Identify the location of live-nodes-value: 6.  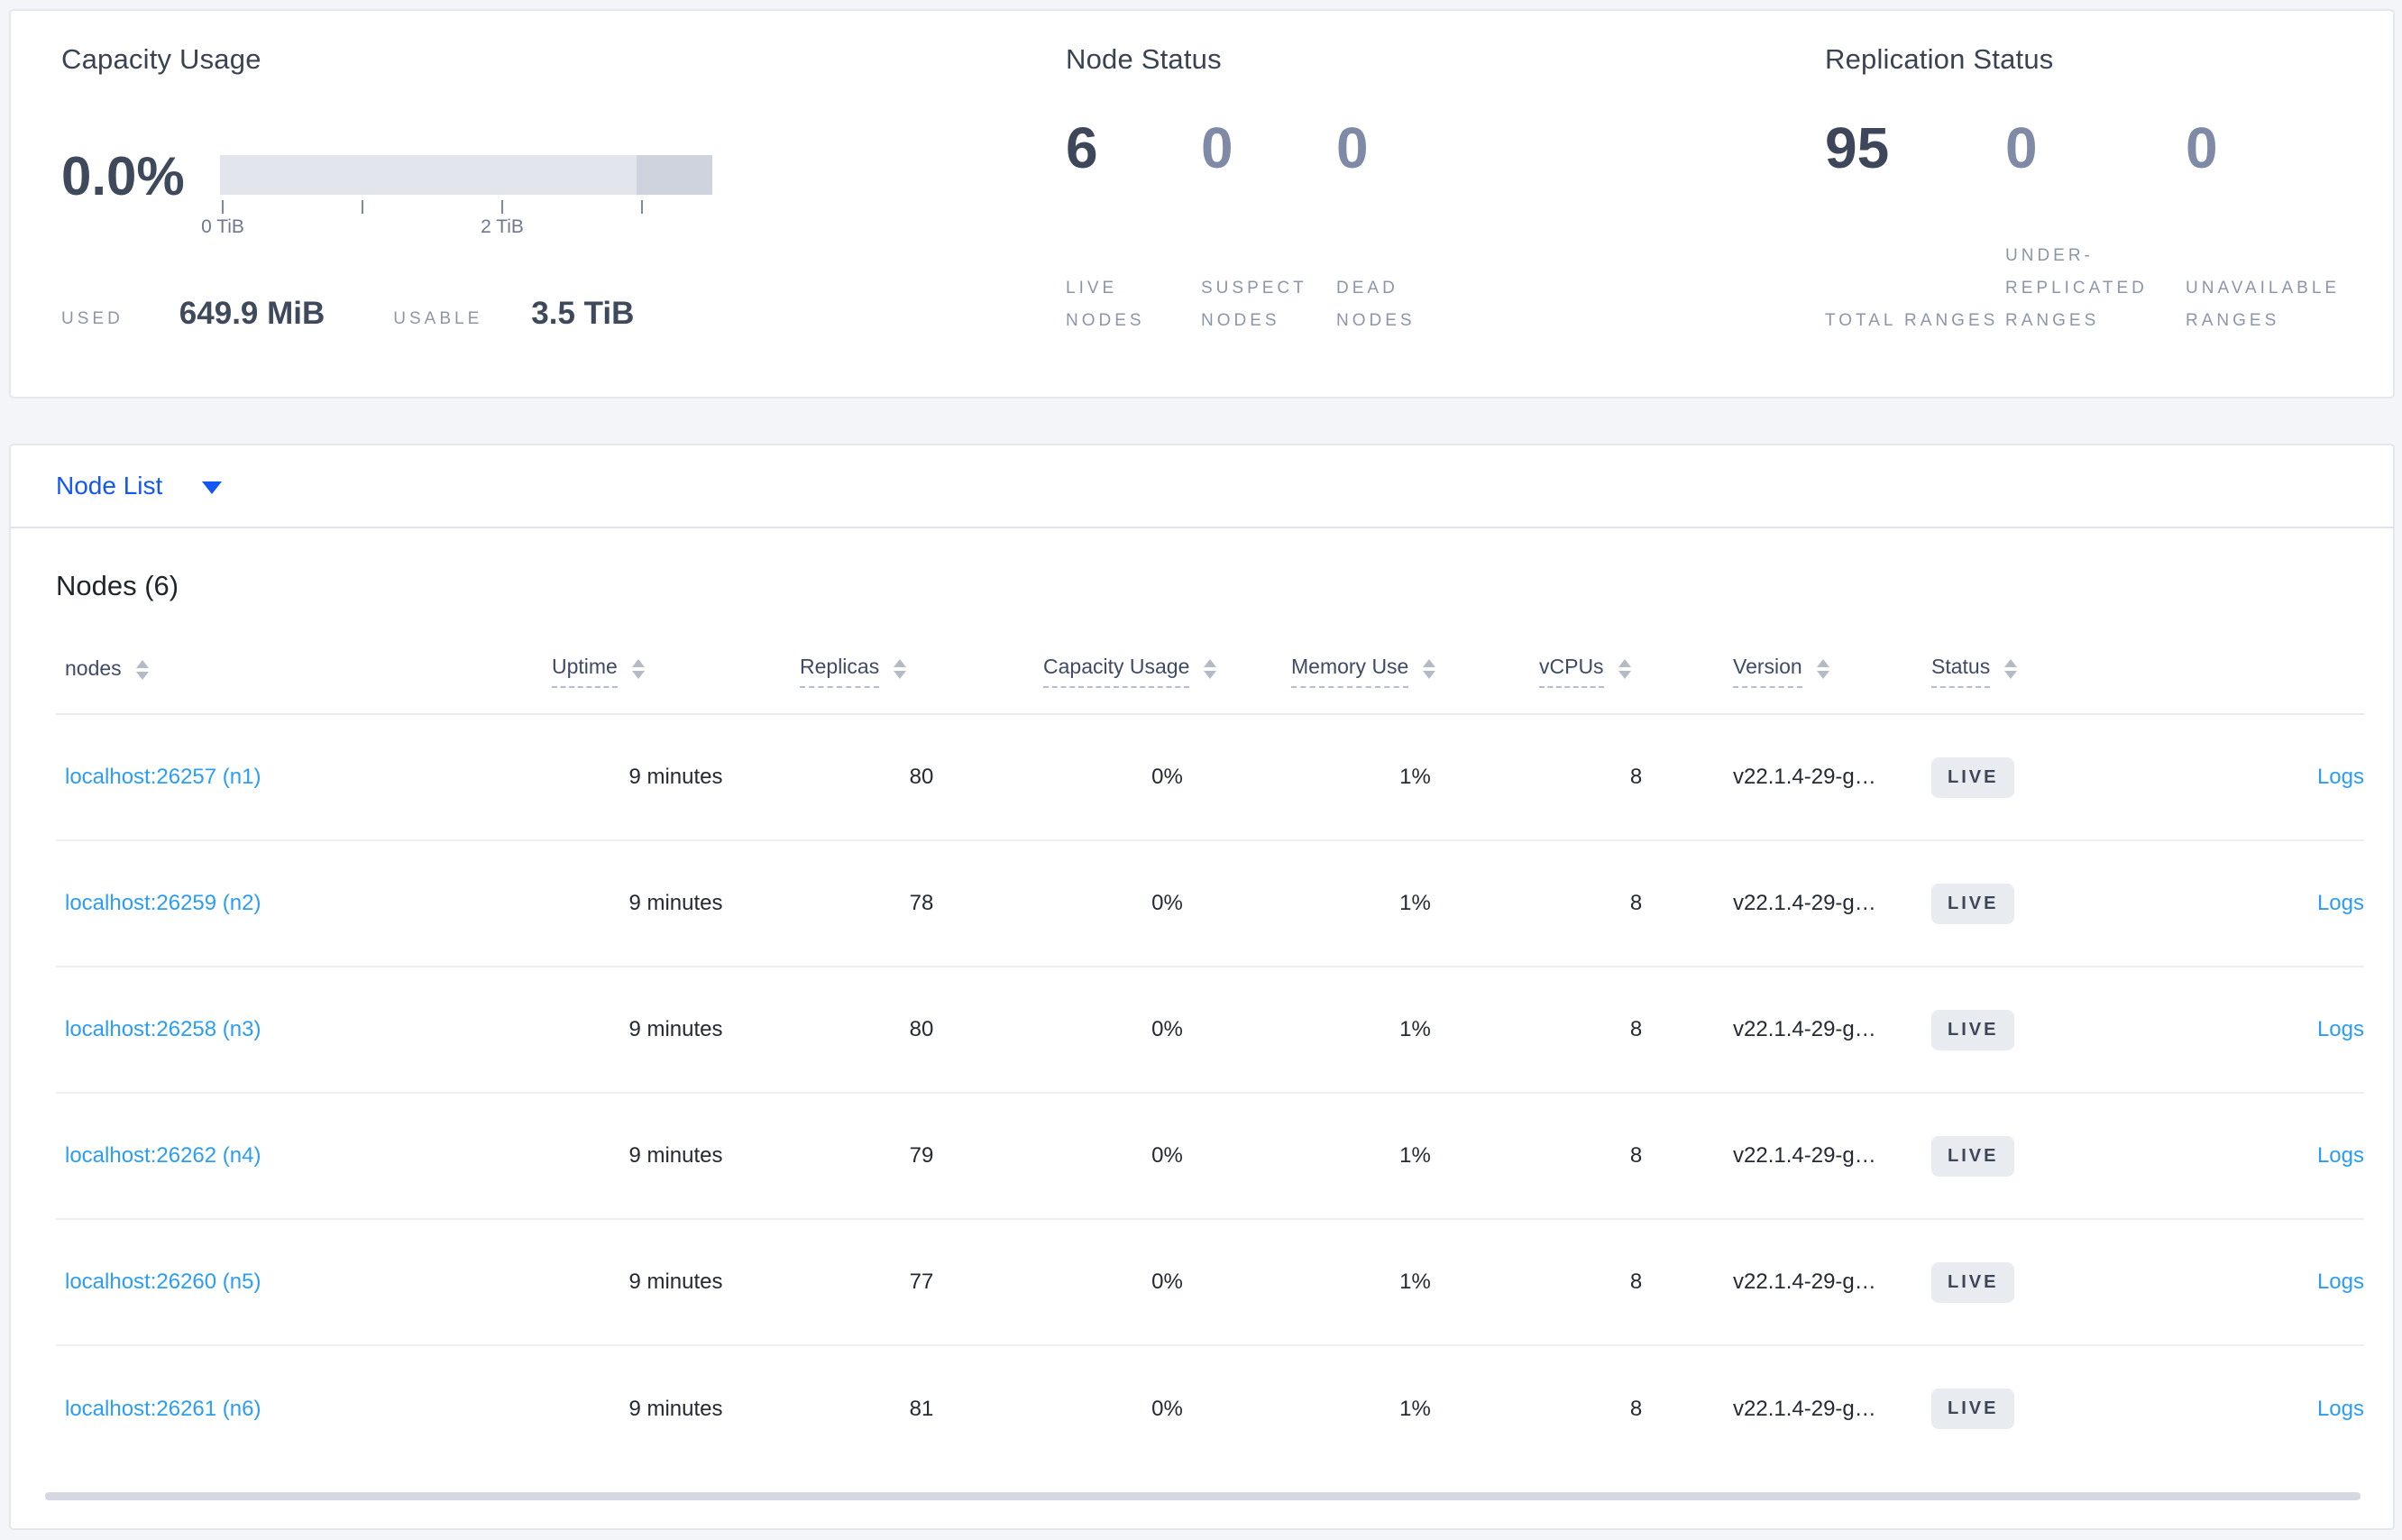
(1082, 147).